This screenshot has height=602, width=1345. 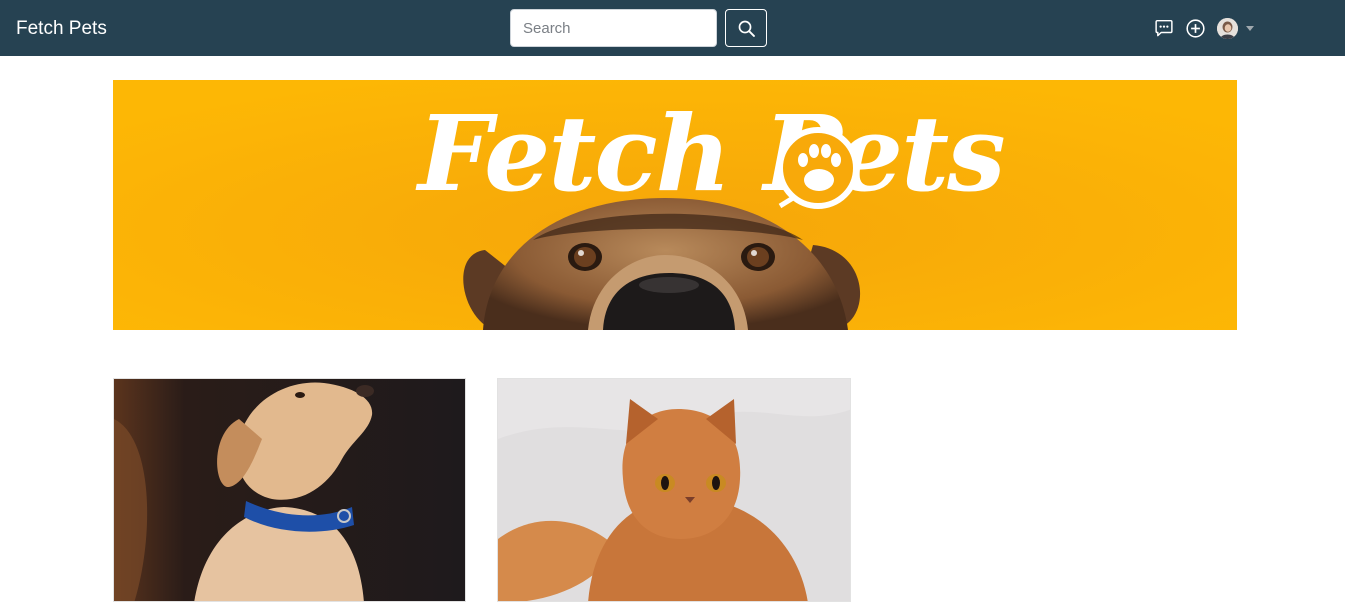 I want to click on pet-card-dog, so click(x=289, y=490).